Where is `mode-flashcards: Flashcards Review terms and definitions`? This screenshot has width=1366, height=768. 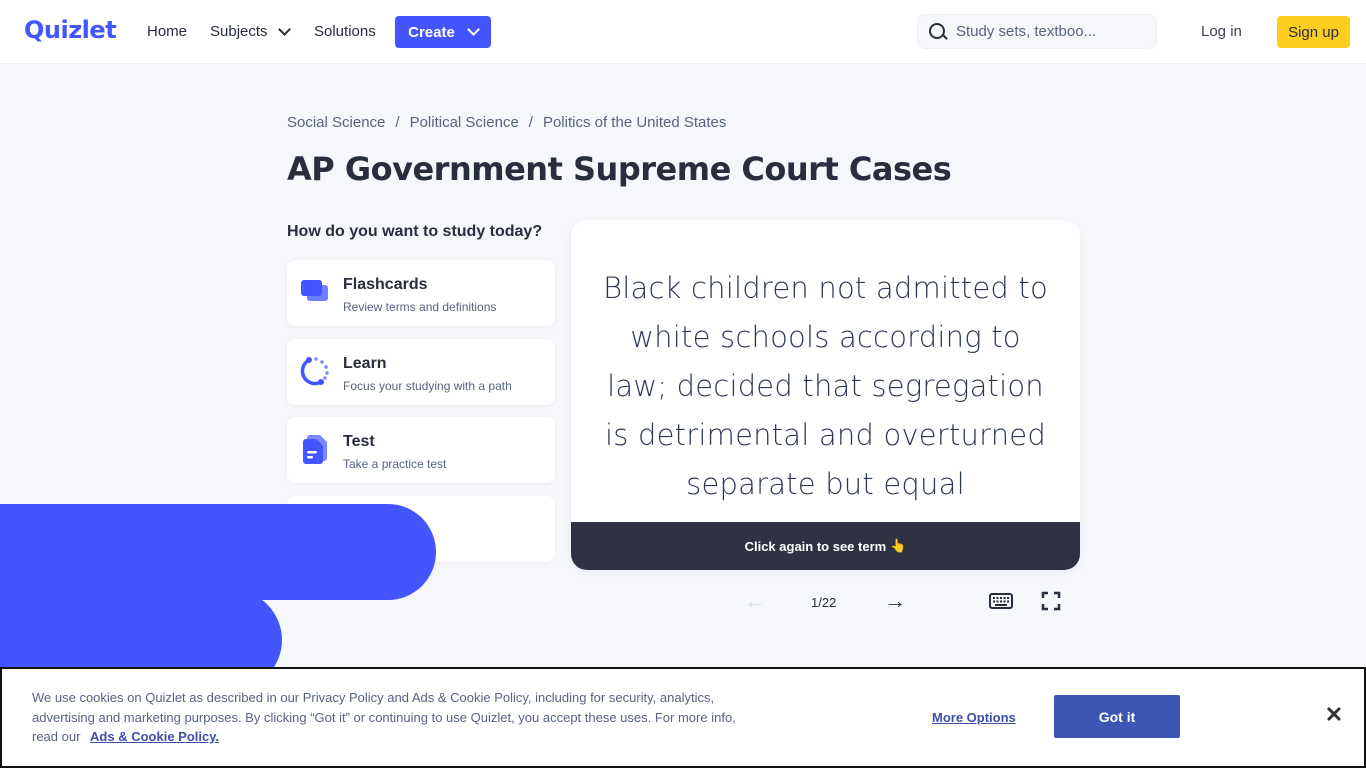 mode-flashcards: Flashcards Review terms and definitions is located at coordinates (421, 293).